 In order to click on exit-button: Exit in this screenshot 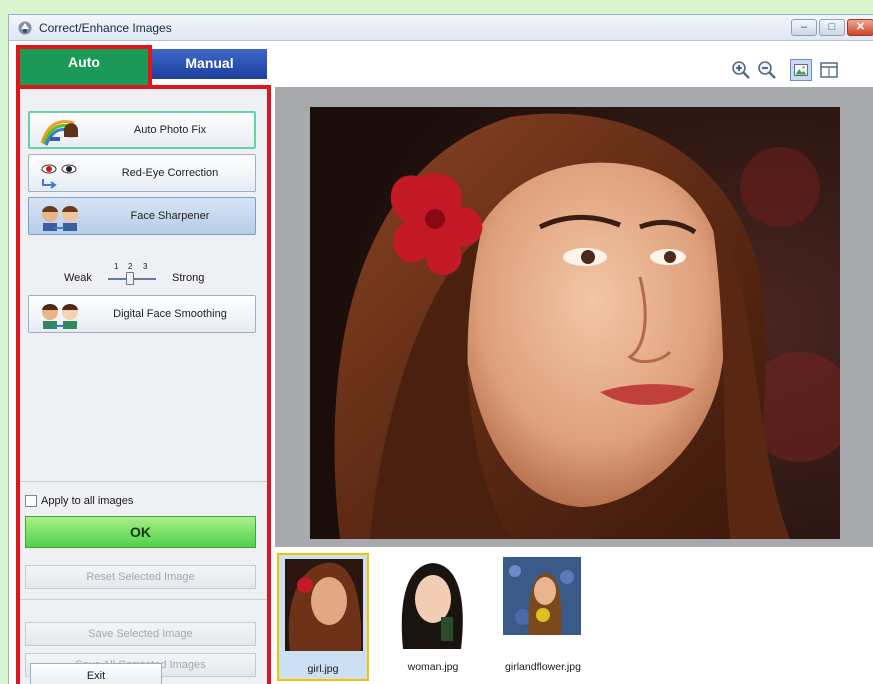, I will do `click(96, 673)`.